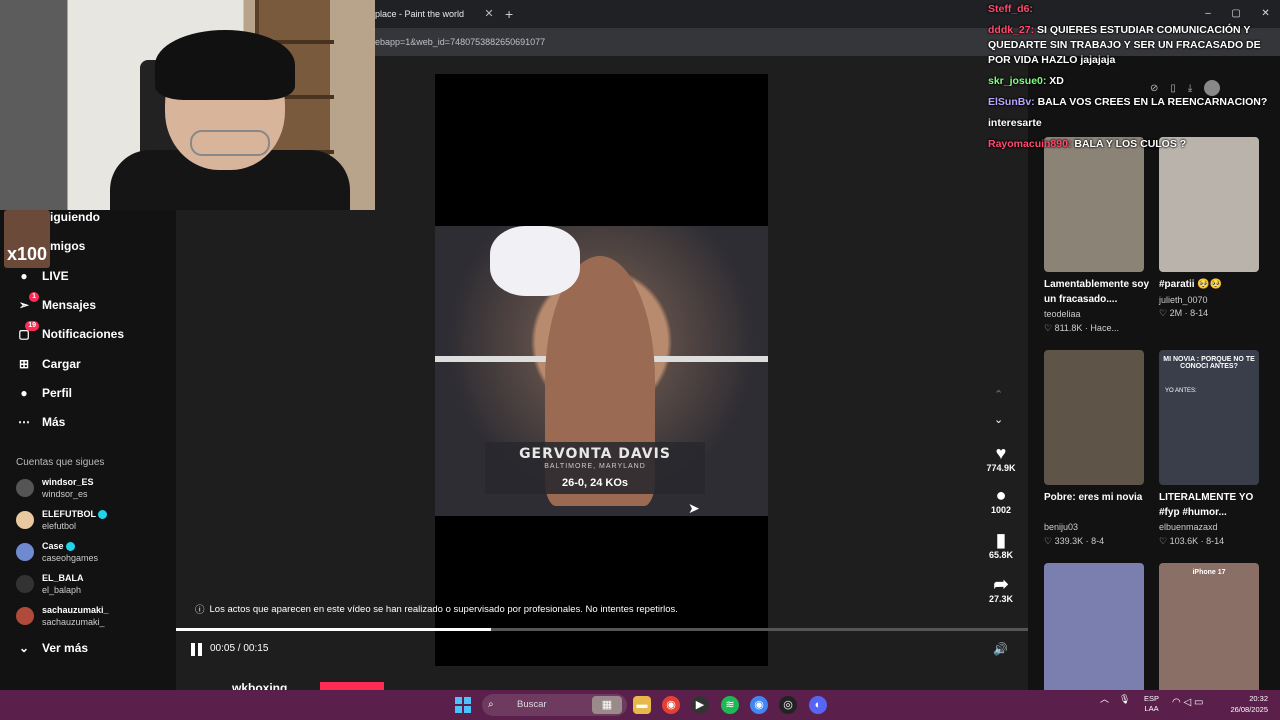 The width and height of the screenshot is (1280, 720). Describe the element at coordinates (642, 705) in the screenshot. I see `file-explorer-icon: ▬` at that location.